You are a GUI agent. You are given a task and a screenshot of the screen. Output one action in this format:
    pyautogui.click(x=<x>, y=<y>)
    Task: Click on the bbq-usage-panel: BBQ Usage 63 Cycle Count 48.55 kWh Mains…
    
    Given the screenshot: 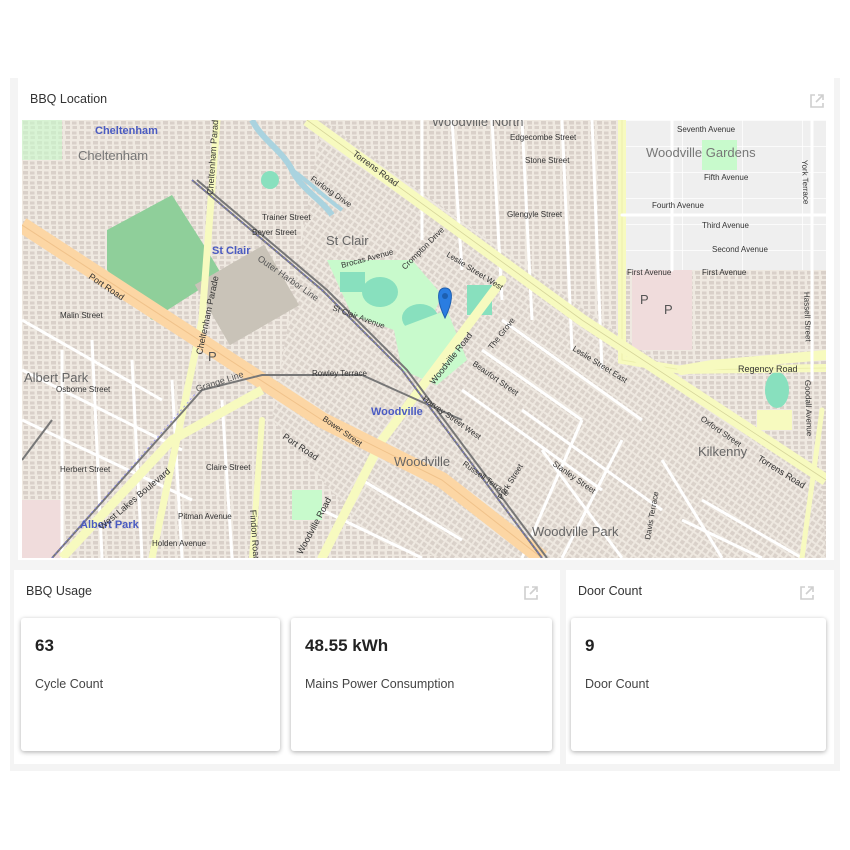 What is the action you would take?
    pyautogui.click(x=287, y=667)
    